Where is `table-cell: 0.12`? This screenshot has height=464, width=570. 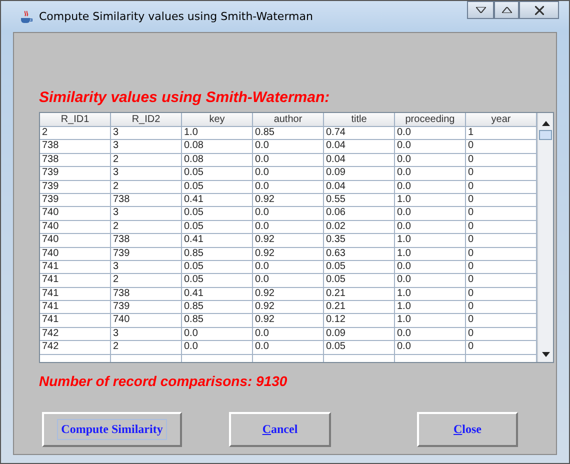
table-cell: 0.12 is located at coordinates (359, 321).